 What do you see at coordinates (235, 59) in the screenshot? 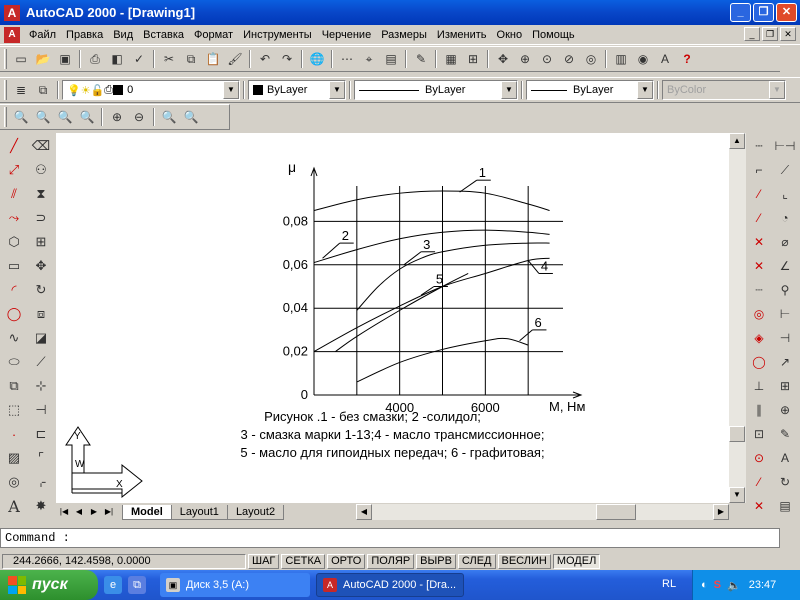
I see `match-icon: 🖌` at bounding box center [235, 59].